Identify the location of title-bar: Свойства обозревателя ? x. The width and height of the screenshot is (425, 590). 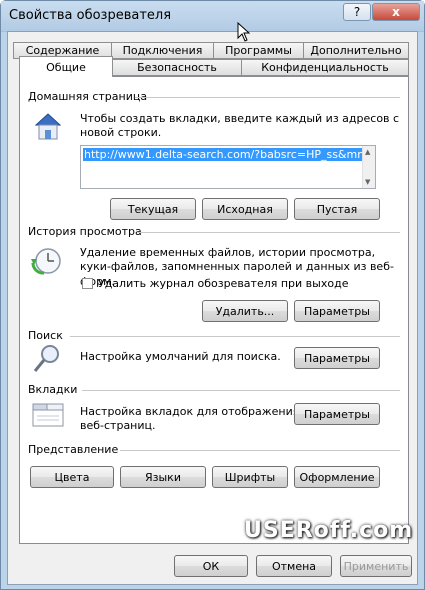
(212, 16).